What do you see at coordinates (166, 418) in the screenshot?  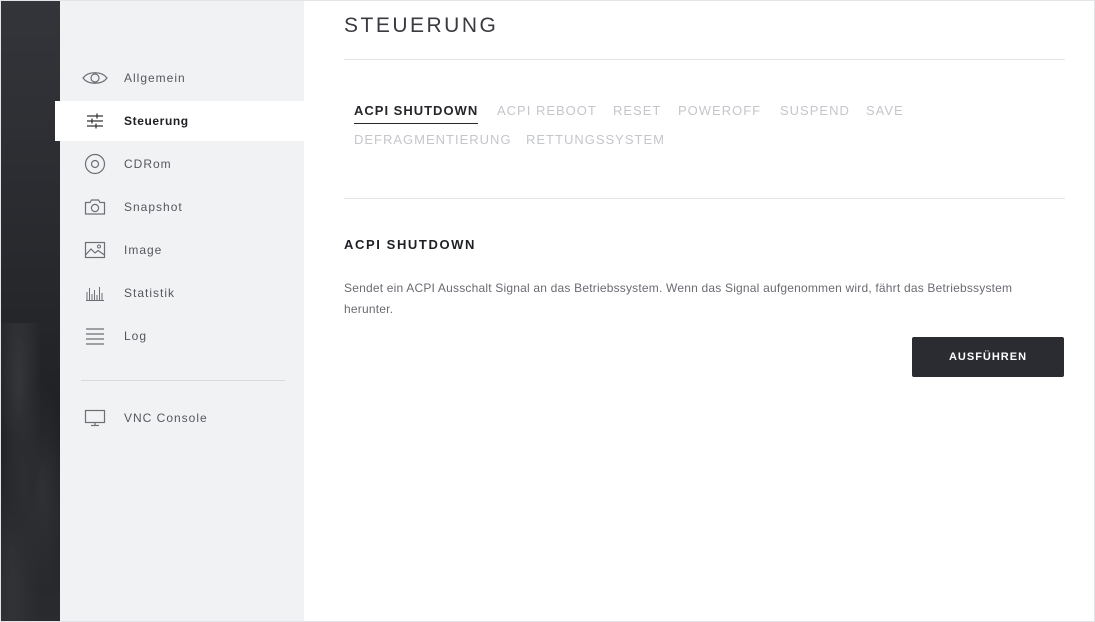 I see `sidebar-item-label: VNC Console` at bounding box center [166, 418].